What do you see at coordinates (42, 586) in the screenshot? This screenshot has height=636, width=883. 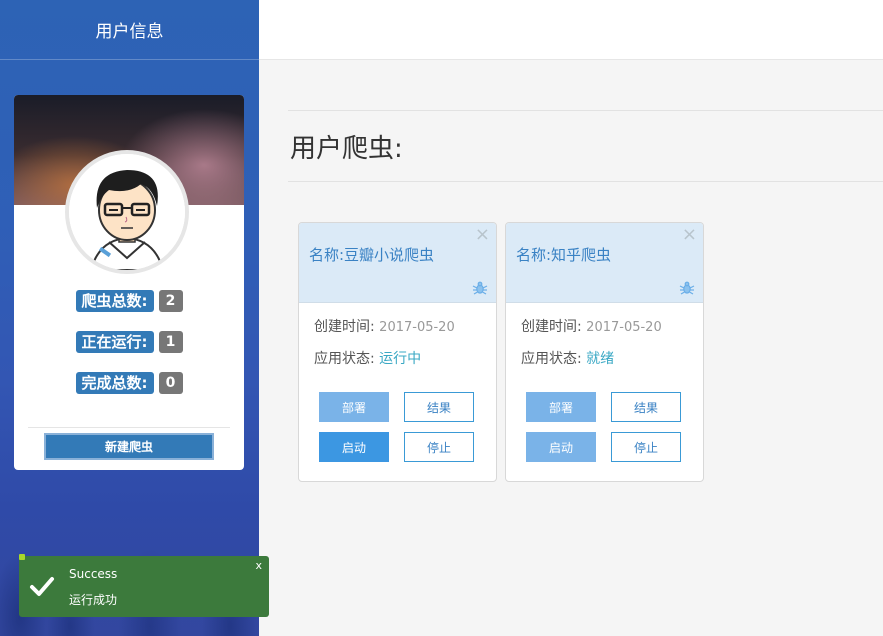 I see `checkmark-icon` at bounding box center [42, 586].